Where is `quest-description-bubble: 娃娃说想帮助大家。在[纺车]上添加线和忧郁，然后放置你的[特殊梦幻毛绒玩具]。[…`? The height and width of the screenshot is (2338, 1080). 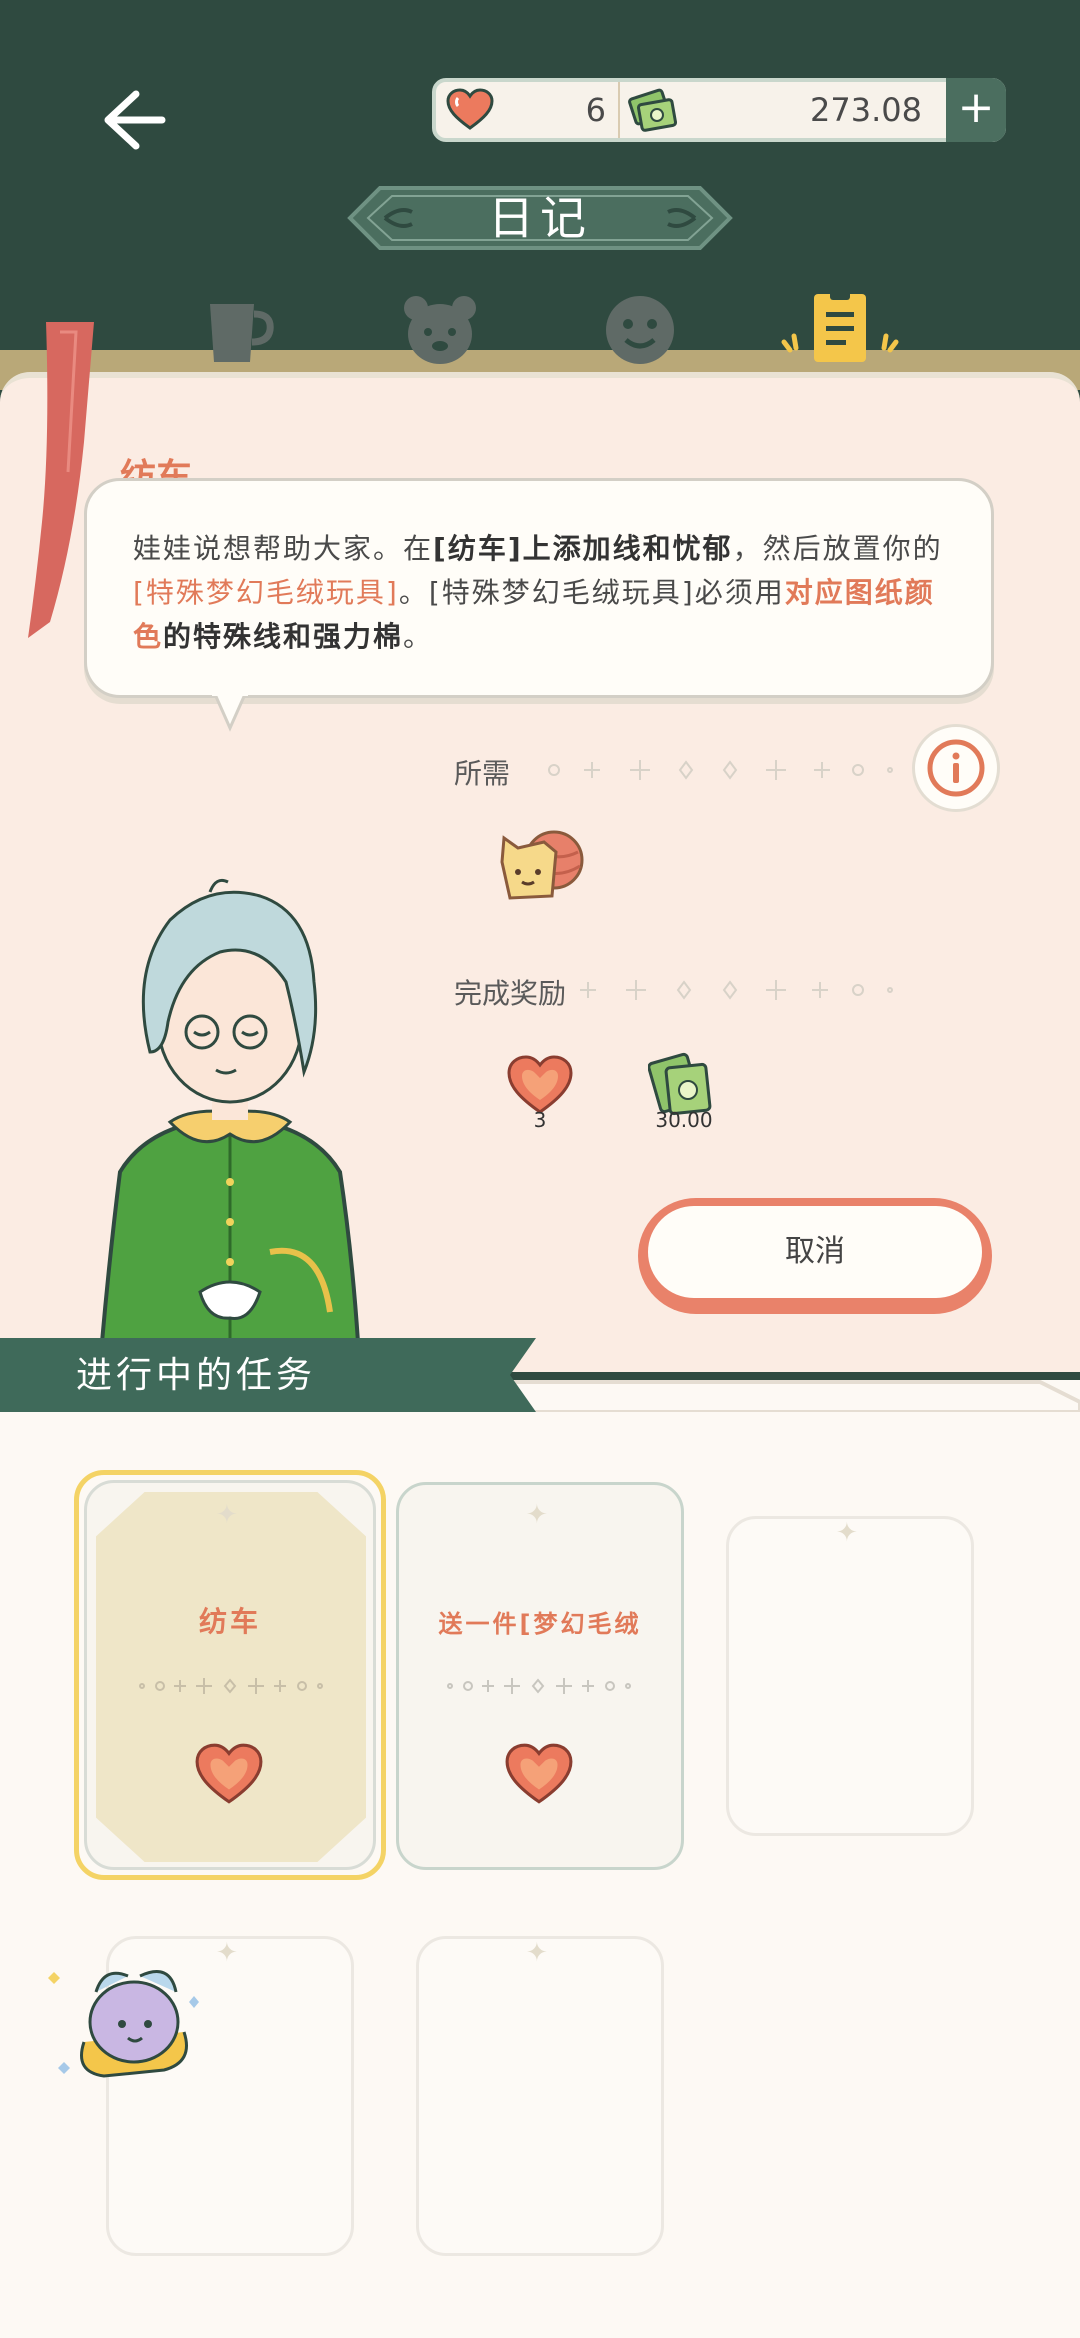 quest-description-bubble: 娃娃说想帮助大家。在[纺车]上添加线和忧郁，然后放置你的[特殊梦幻毛绒玩具]。[… is located at coordinates (539, 588).